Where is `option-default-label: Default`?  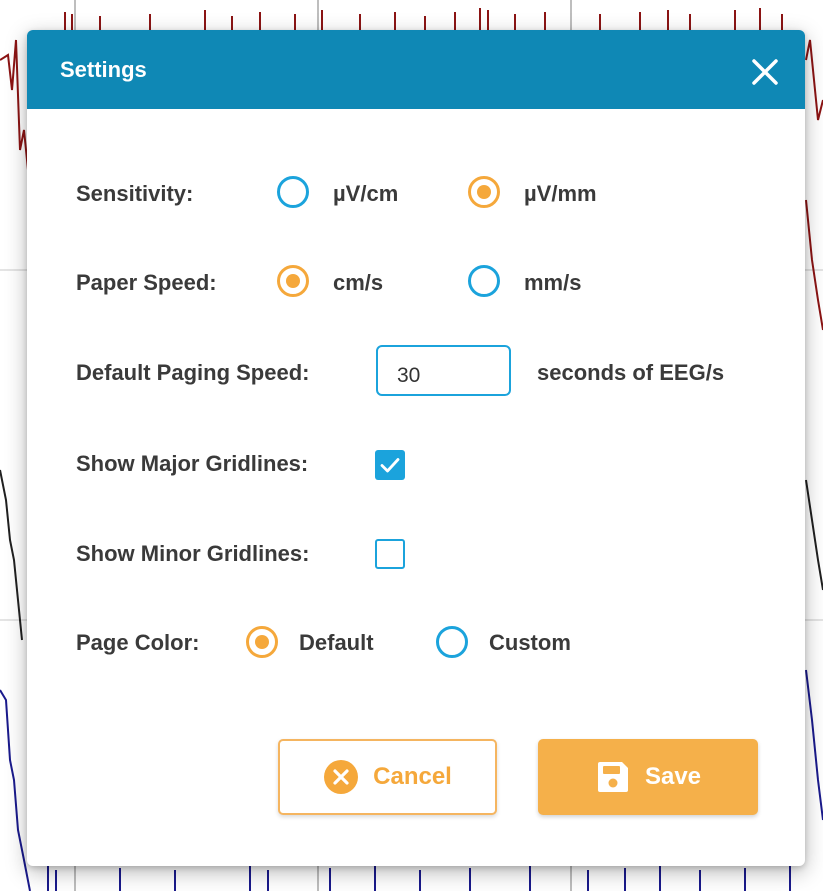
option-default-label: Default is located at coordinates (336, 642).